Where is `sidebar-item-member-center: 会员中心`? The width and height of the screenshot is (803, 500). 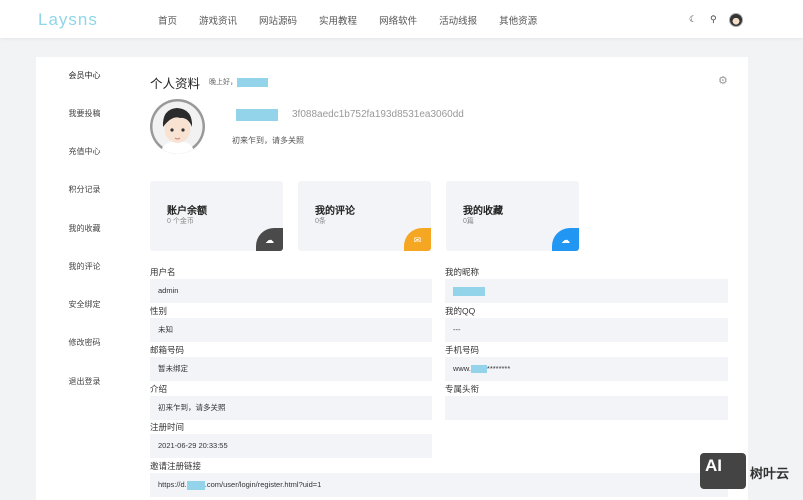 sidebar-item-member-center: 会员中心 is located at coordinates (84, 75).